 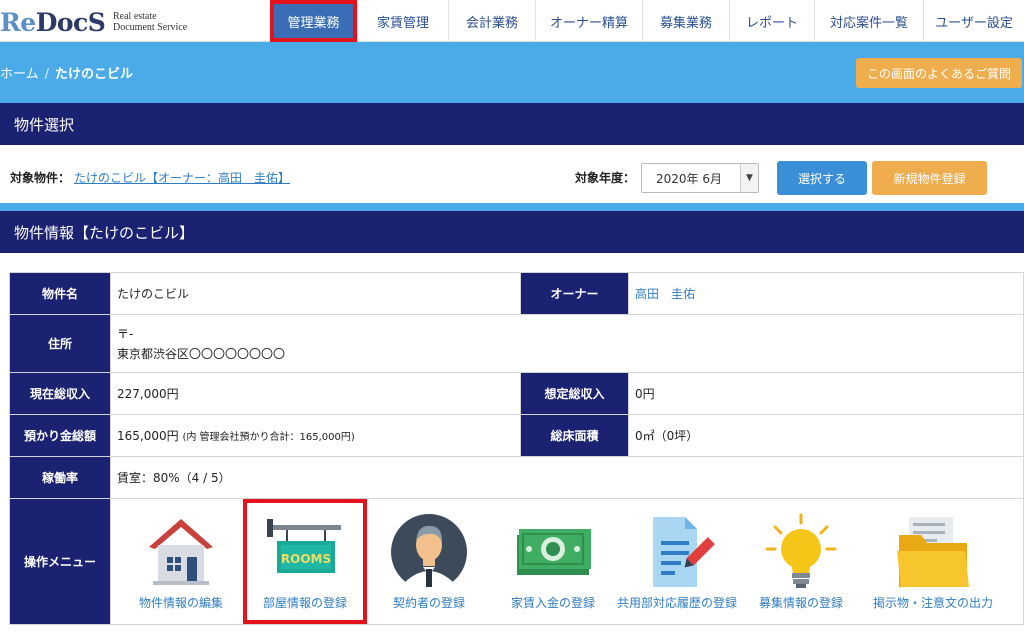 What do you see at coordinates (574, 435) in the screenshot?
I see `floor-area-label: 総床面積` at bounding box center [574, 435].